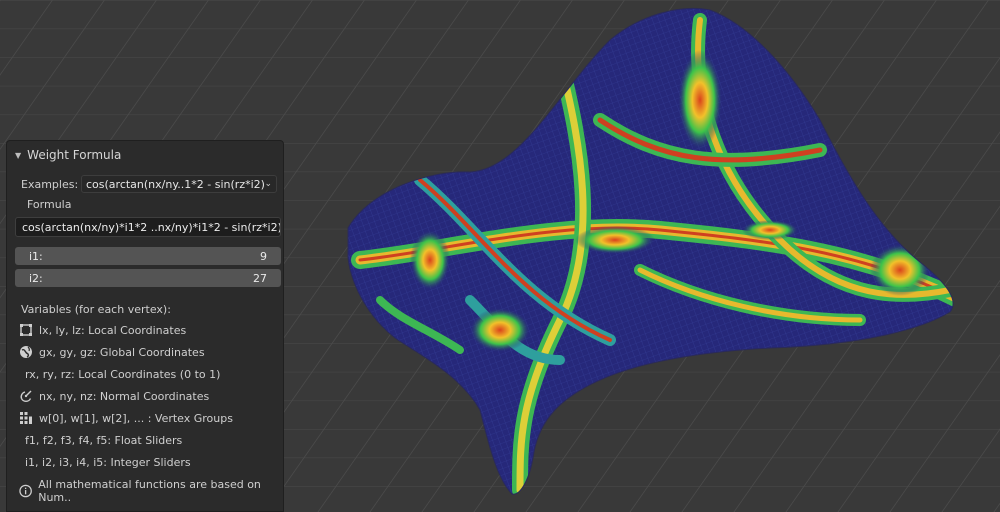 This screenshot has height=512, width=1000. I want to click on examples-dropdown: cos(arctan(nx/ny..1*2 - sin(rz*i2))/2 ⌄, so click(179, 184).